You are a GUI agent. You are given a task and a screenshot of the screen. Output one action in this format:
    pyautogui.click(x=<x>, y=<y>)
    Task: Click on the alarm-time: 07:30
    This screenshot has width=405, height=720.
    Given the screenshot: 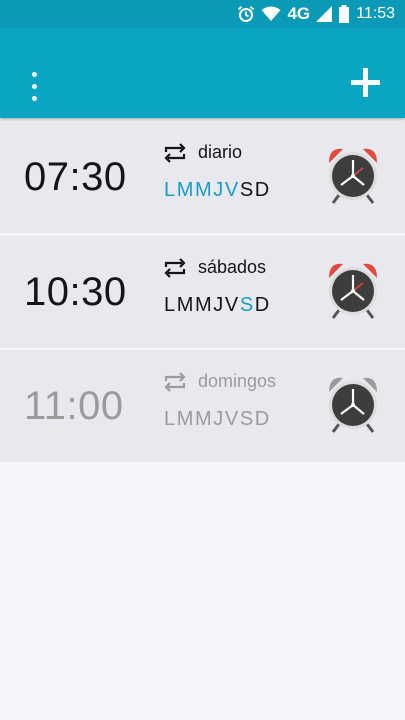 What is the action you would take?
    pyautogui.click(x=75, y=177)
    